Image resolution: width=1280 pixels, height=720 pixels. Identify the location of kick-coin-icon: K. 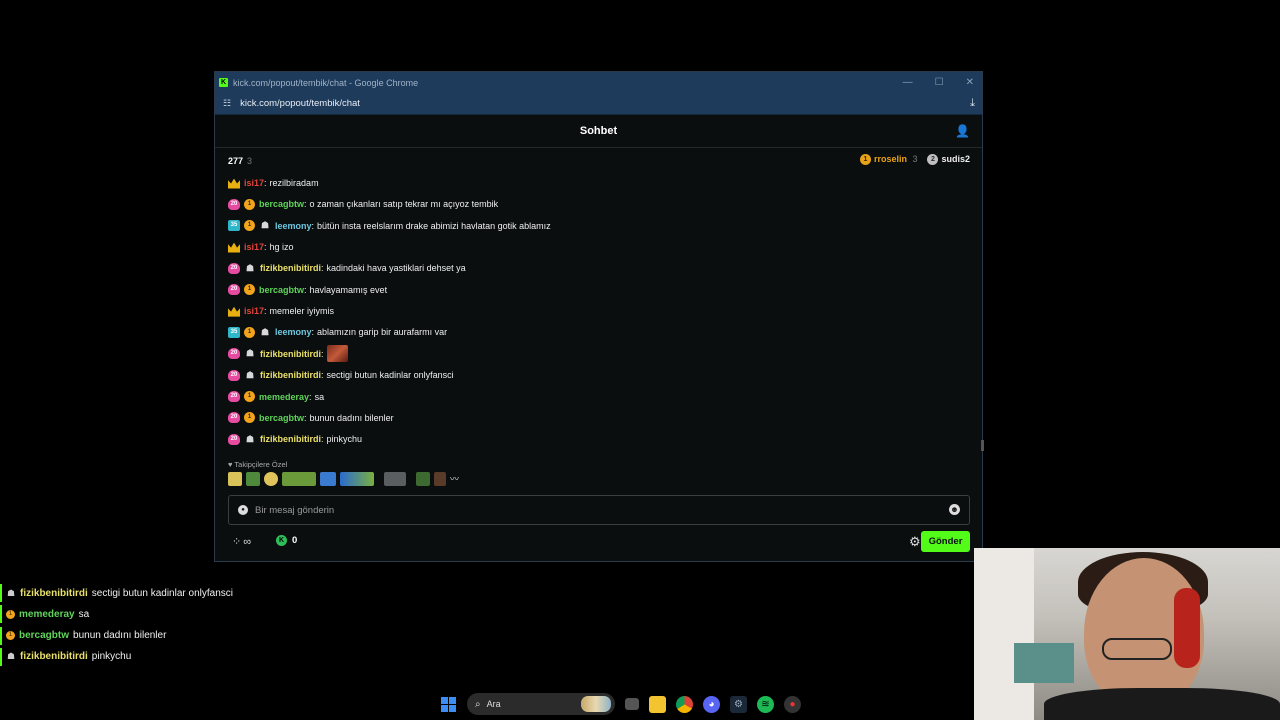
(281, 540).